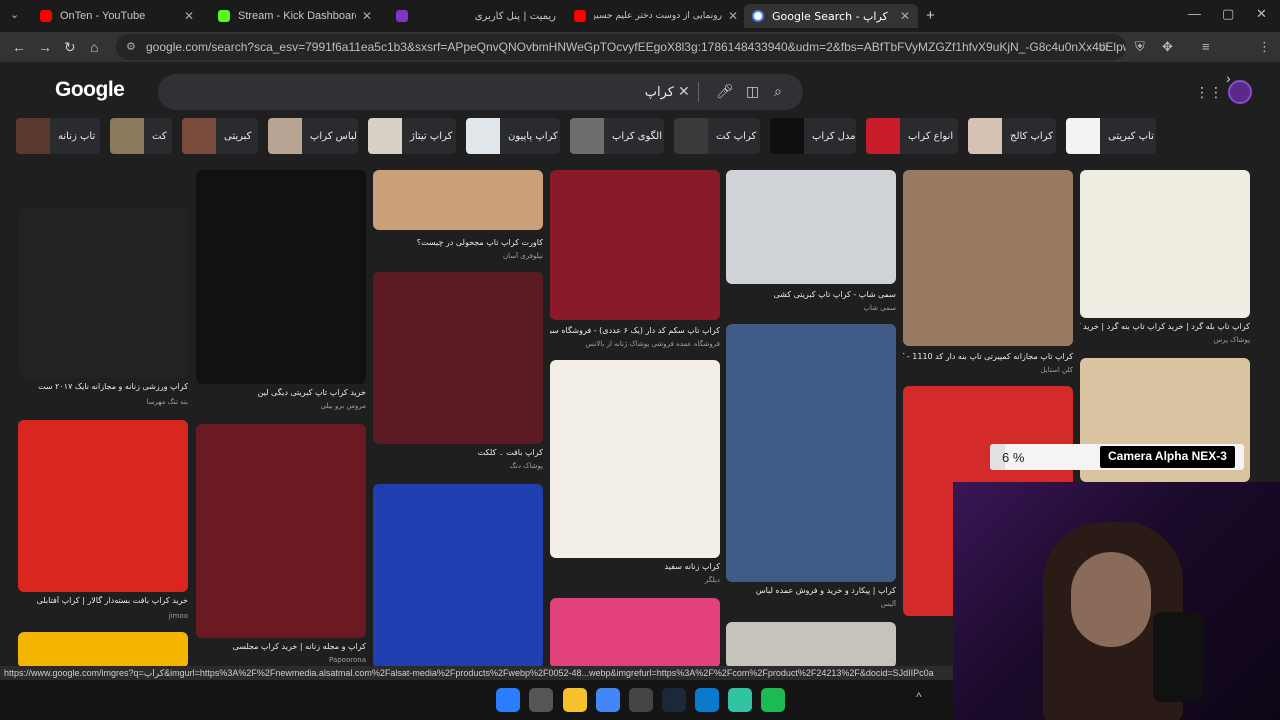 The height and width of the screenshot is (720, 1280). Describe the element at coordinates (635, 566) in the screenshot. I see `image-caption: کراپ زنانه سفید` at that location.